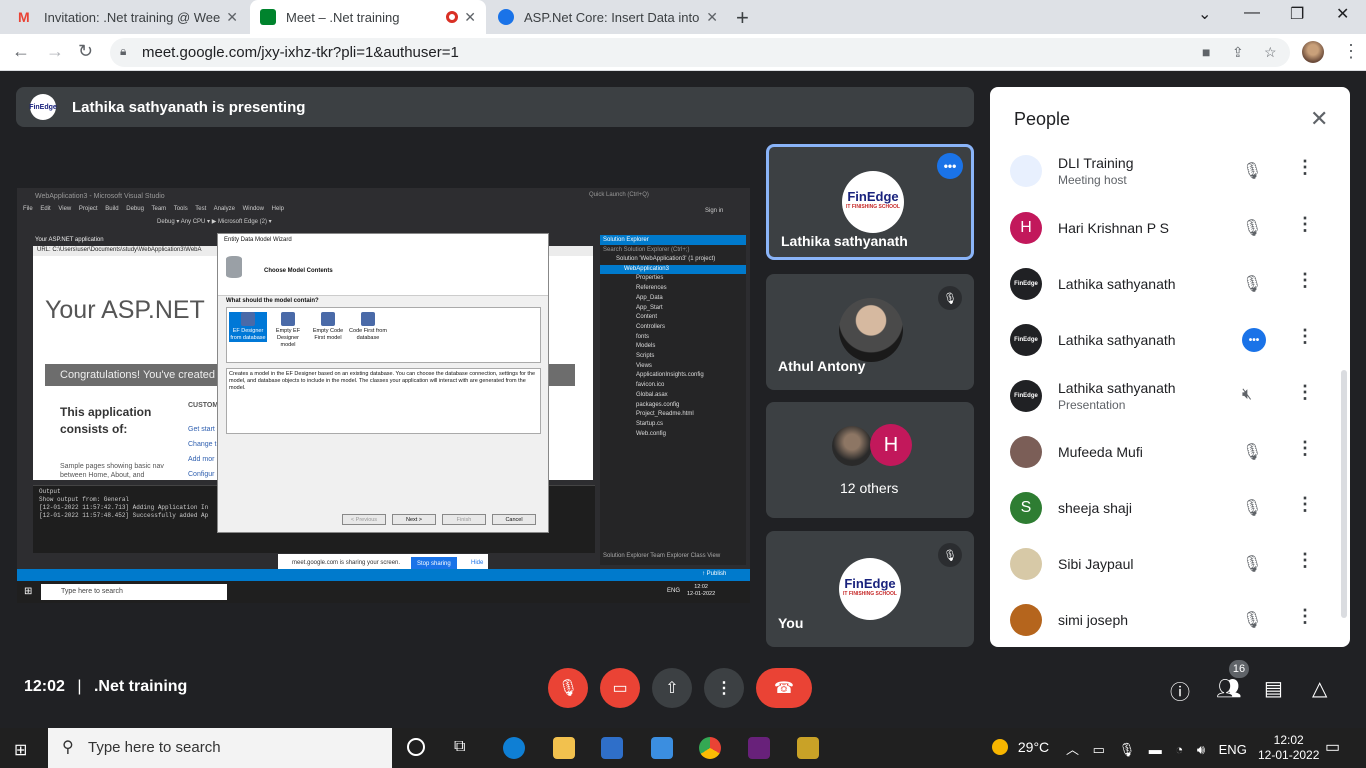  I want to click on finish-button: Finish, so click(464, 519).